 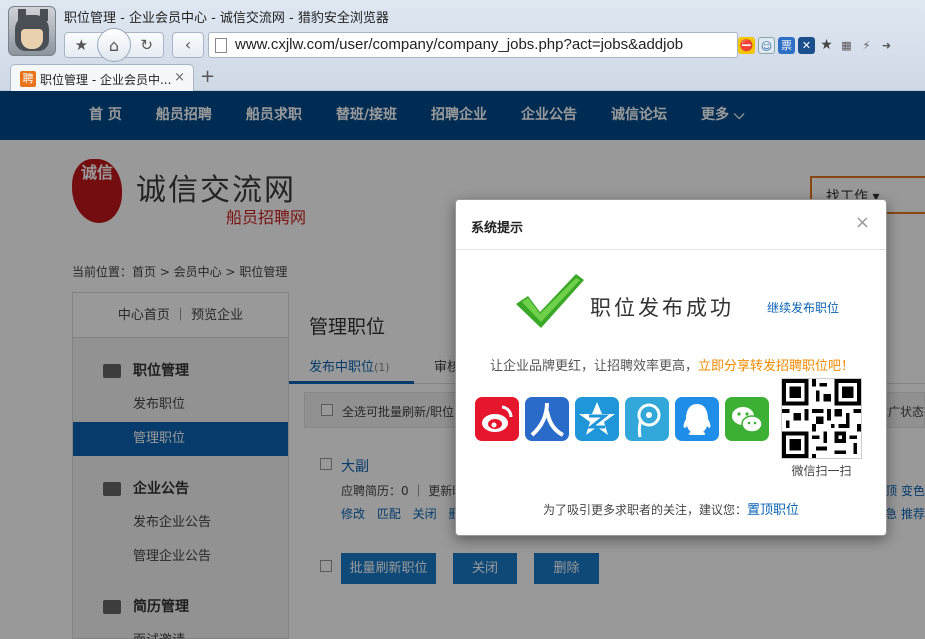 What do you see at coordinates (821, 471) in the screenshot?
I see `qr-label: 微信扫一扫` at bounding box center [821, 471].